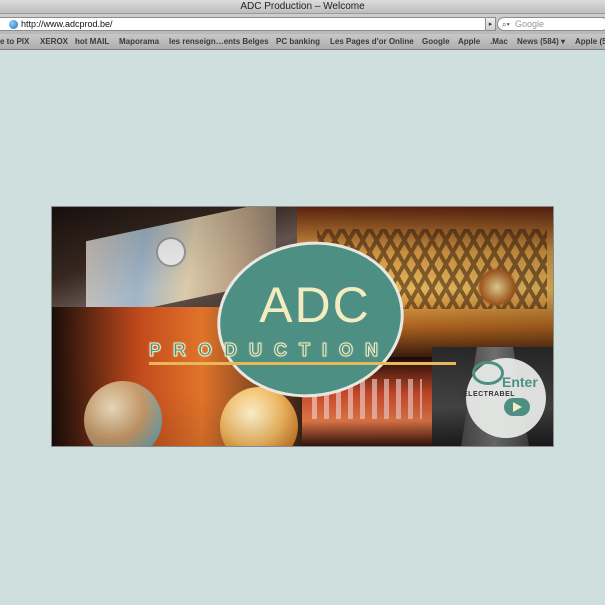 The height and width of the screenshot is (605, 605). I want to click on browser-toolbar: http://www.adcprod.be/ ▸ ⌕▾ Google, so click(302, 24).